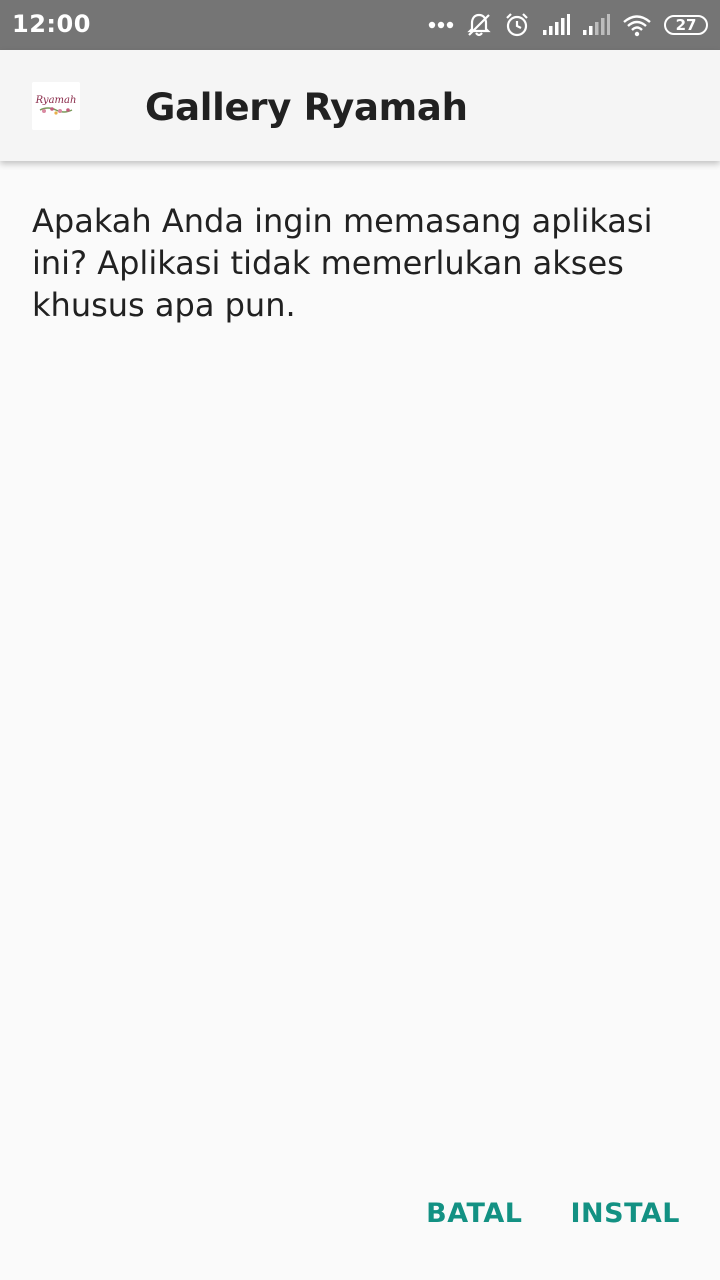 The width and height of the screenshot is (720, 1280). I want to click on app-title: Gallery Ryamah, so click(306, 107).